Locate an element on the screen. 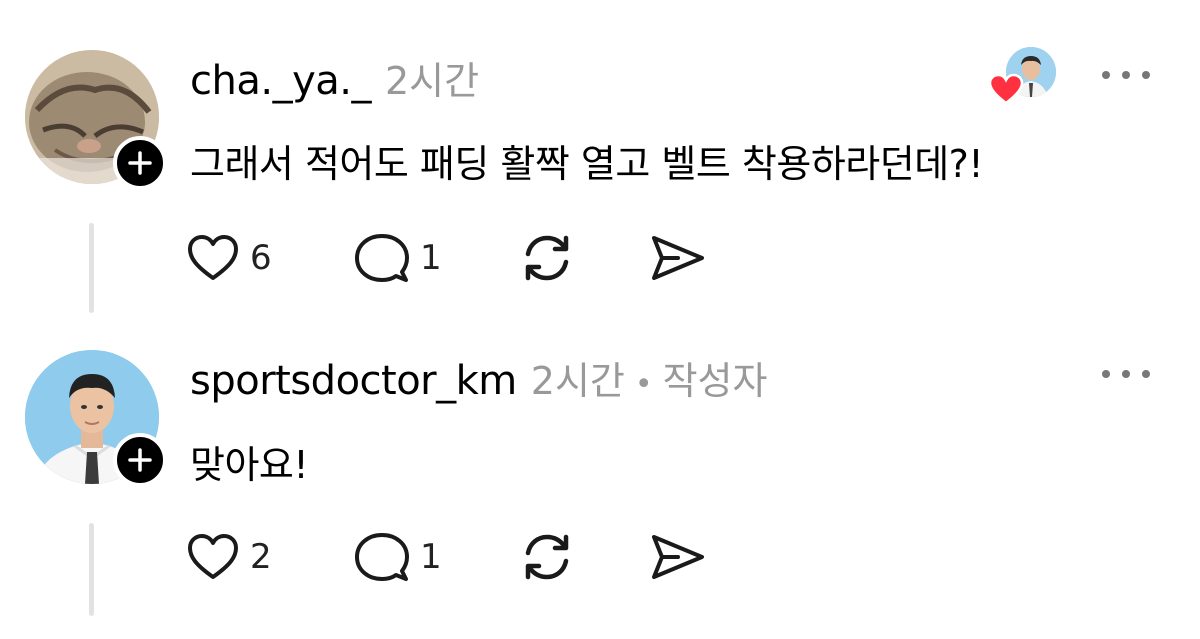  like-button: 6 is located at coordinates (229, 258).